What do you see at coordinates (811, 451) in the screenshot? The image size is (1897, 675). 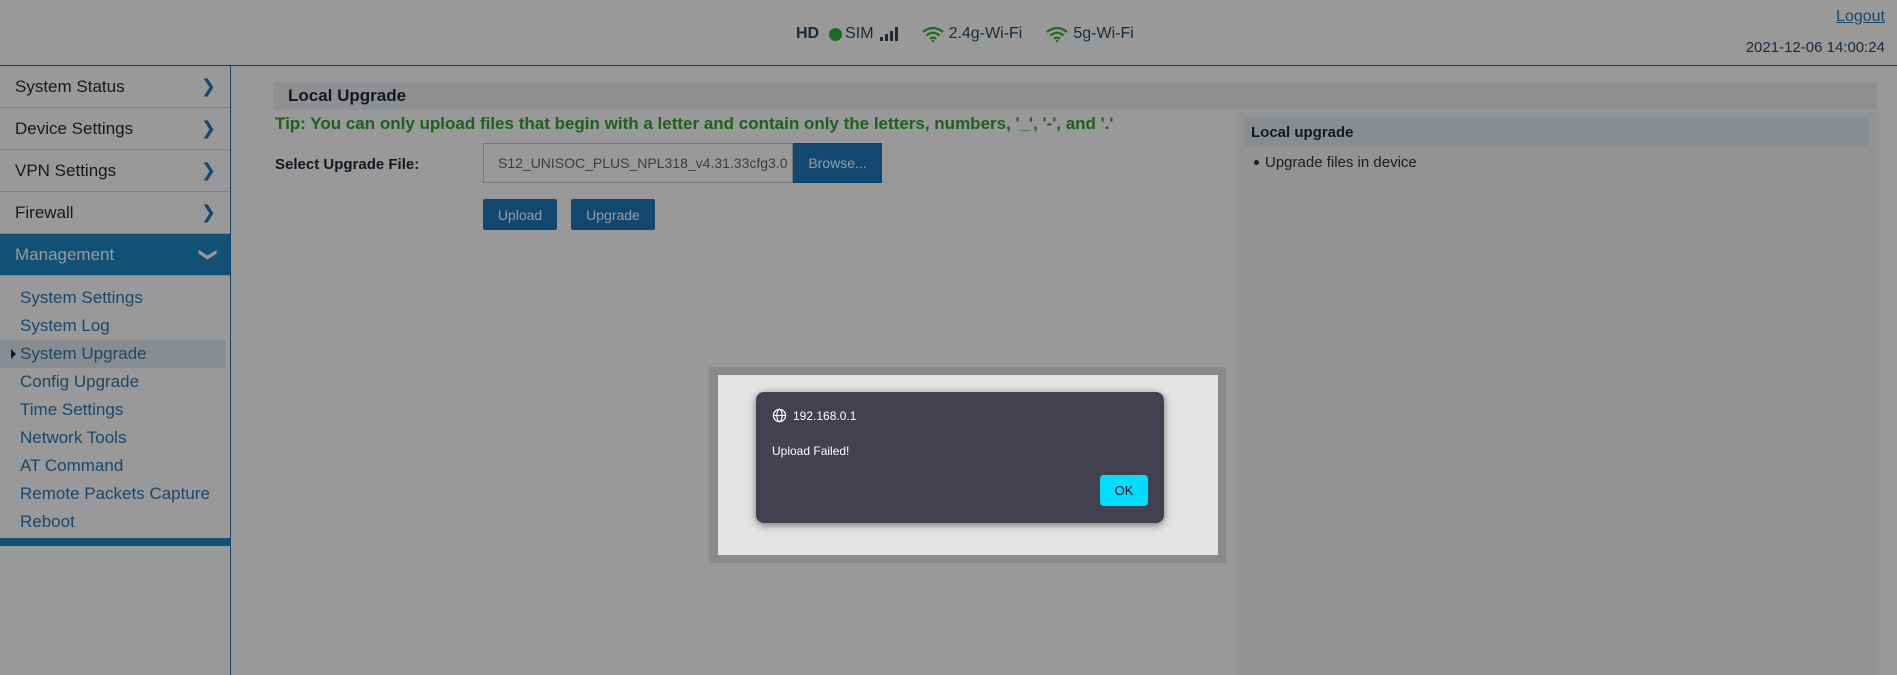 I see `dialog-message: Upload Failed!` at bounding box center [811, 451].